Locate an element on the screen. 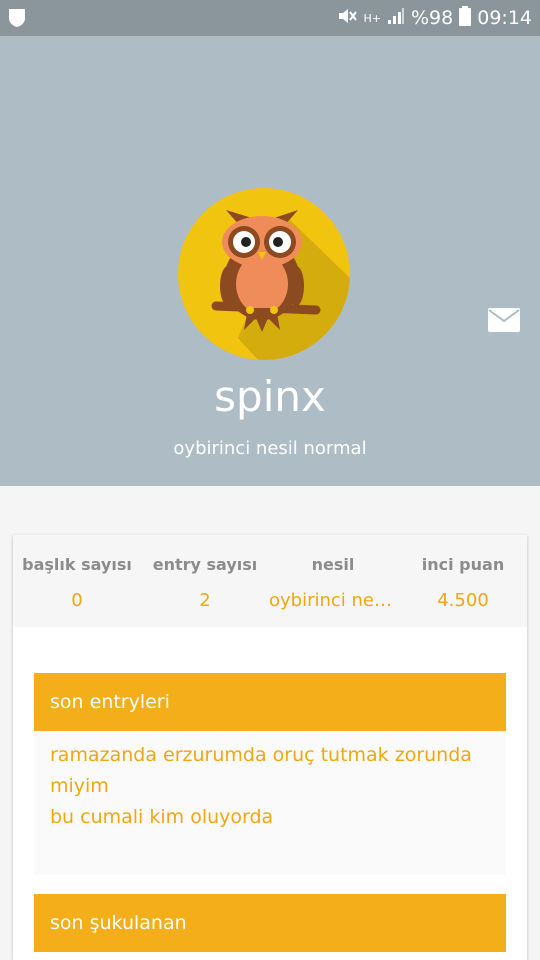 The height and width of the screenshot is (960, 540). clock: 09:14 is located at coordinates (504, 18).